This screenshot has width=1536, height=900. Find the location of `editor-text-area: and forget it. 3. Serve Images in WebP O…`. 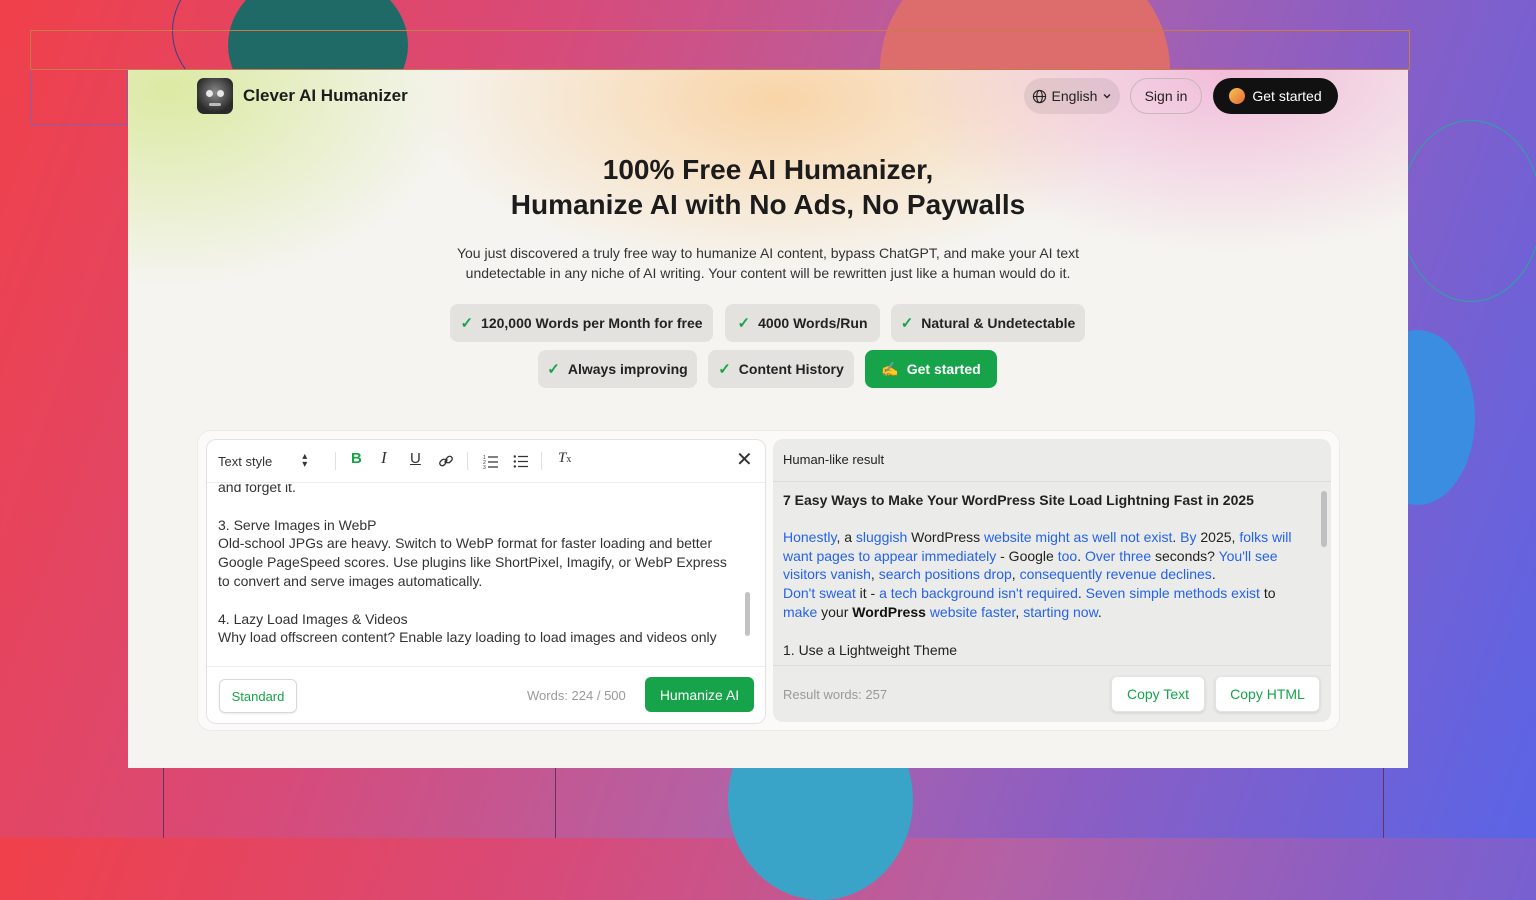

editor-text-area: and forget it. 3. Serve Images in WebP O… is located at coordinates (478, 571).